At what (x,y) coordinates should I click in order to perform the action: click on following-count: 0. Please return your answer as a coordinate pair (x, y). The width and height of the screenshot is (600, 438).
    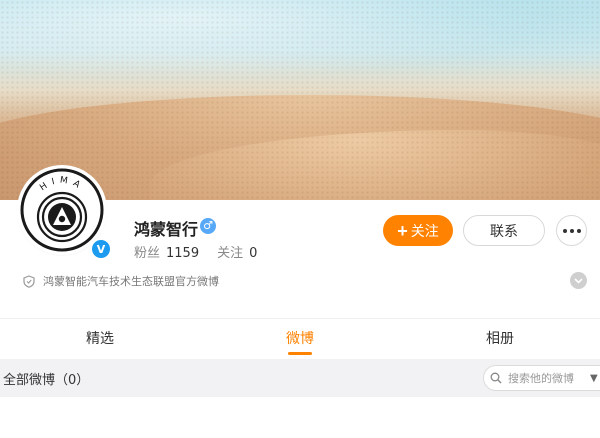
    Looking at the image, I should click on (253, 253).